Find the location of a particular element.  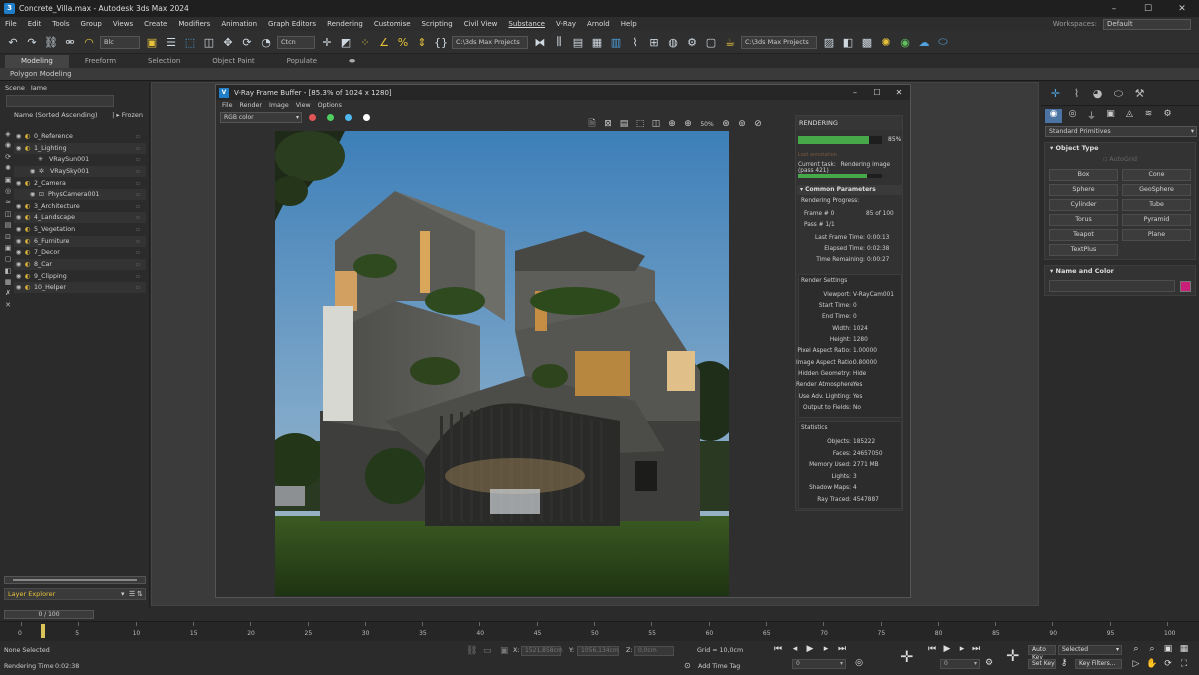

layer-row: ◉ ◐ 3_Architecture ▫ is located at coordinates (80, 206).